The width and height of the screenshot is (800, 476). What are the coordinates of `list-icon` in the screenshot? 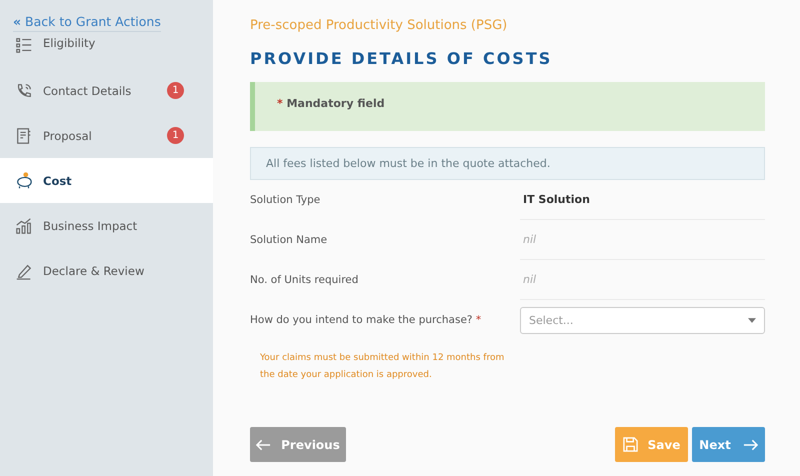 It's located at (24, 45).